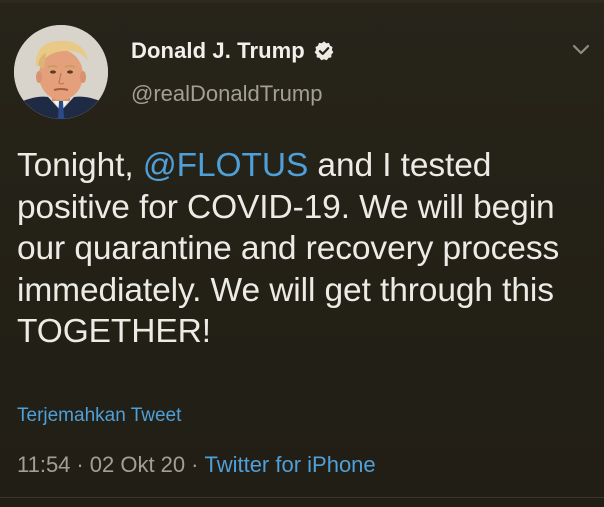 The image size is (604, 507). What do you see at coordinates (324, 51) in the screenshot?
I see `verified-badge-icon` at bounding box center [324, 51].